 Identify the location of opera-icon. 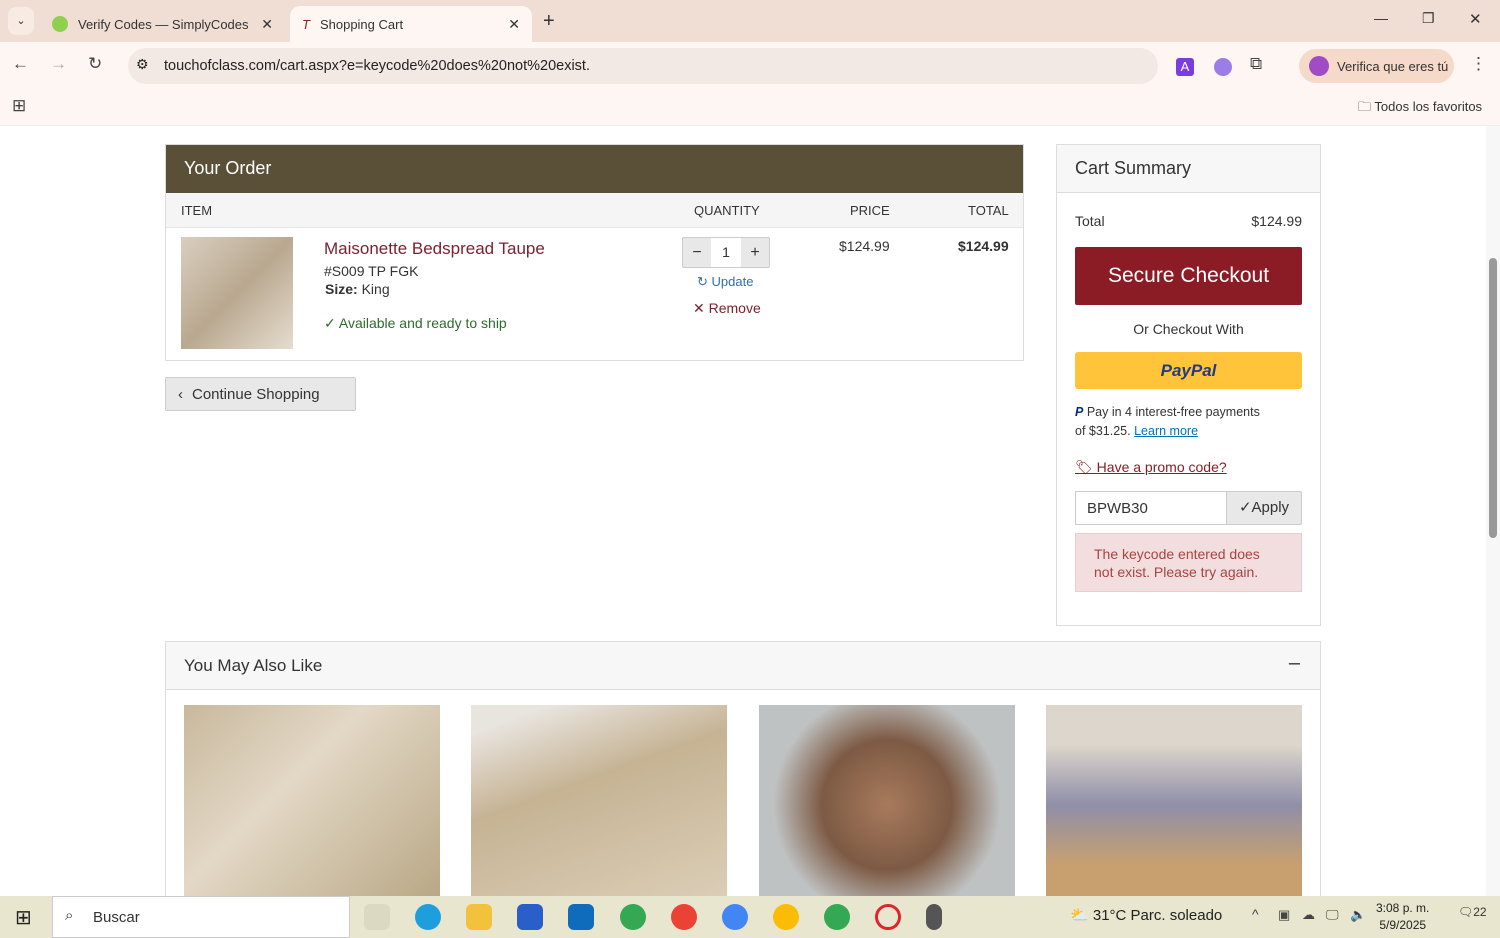
(888, 917).